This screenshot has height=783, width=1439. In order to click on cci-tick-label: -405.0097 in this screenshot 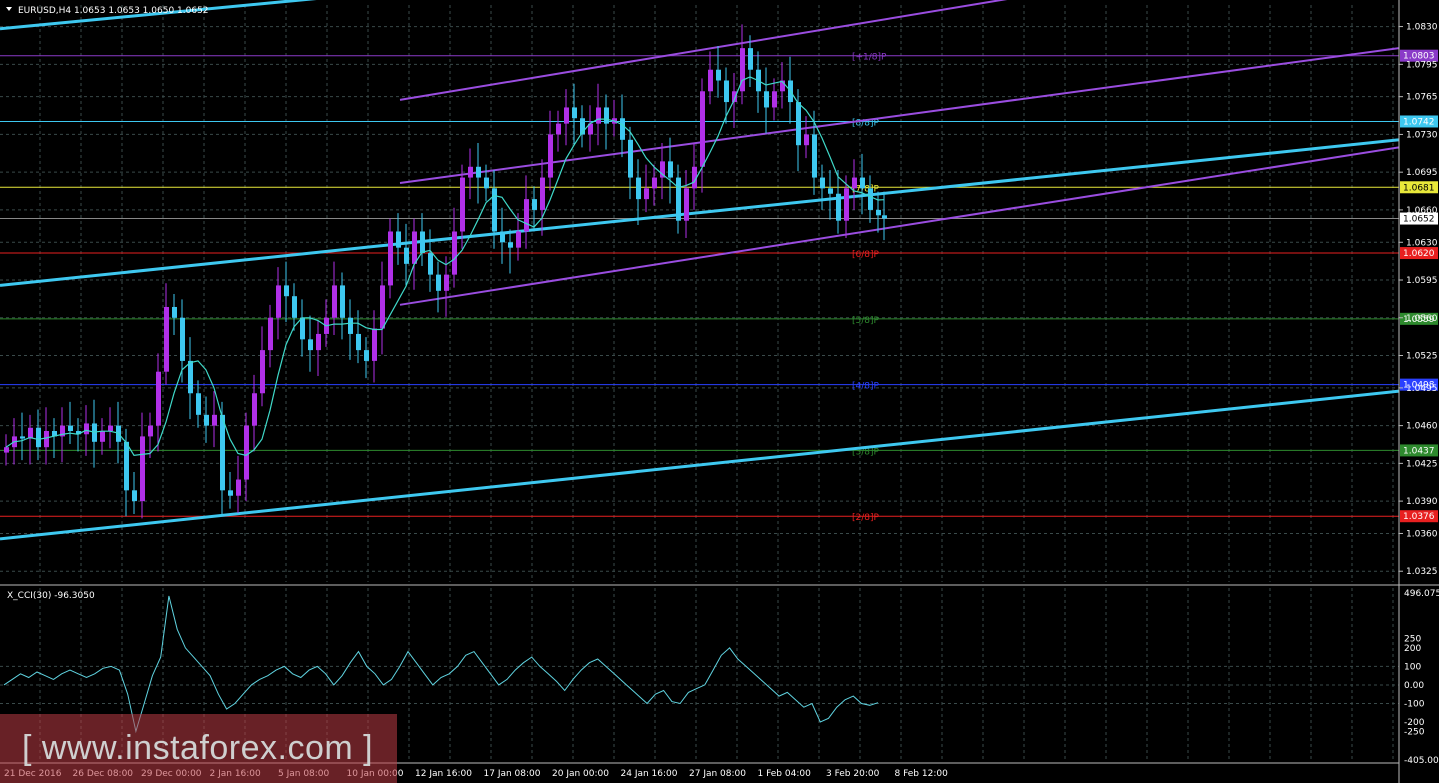, I will do `click(1421, 761)`.